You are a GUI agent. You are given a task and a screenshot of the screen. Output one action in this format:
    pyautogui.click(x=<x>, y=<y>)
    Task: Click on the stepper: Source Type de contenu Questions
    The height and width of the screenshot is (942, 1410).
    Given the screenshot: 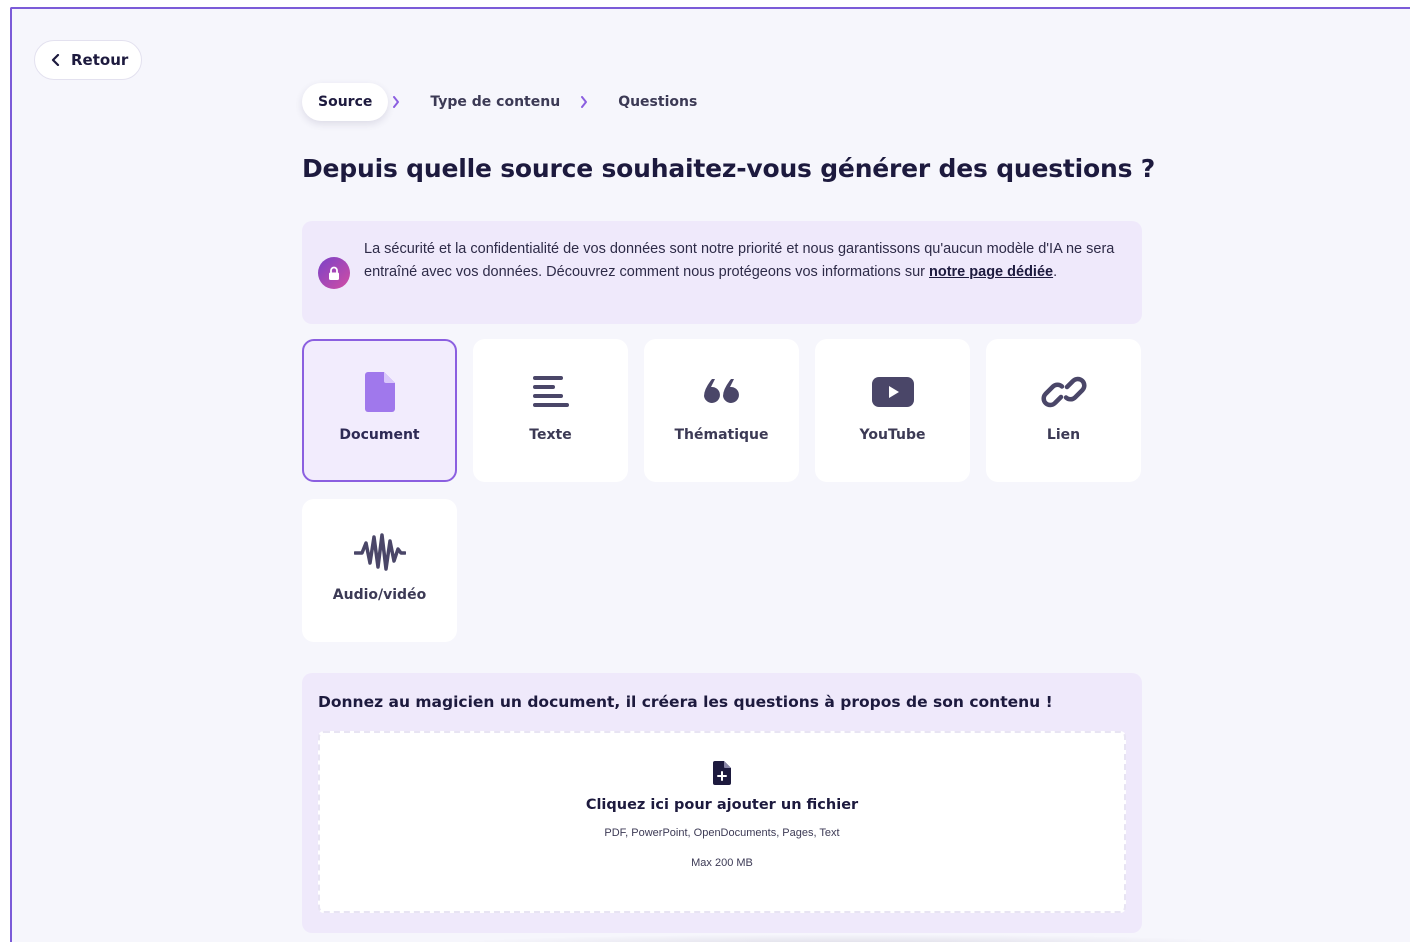 What is the action you would take?
    pyautogui.click(x=507, y=102)
    